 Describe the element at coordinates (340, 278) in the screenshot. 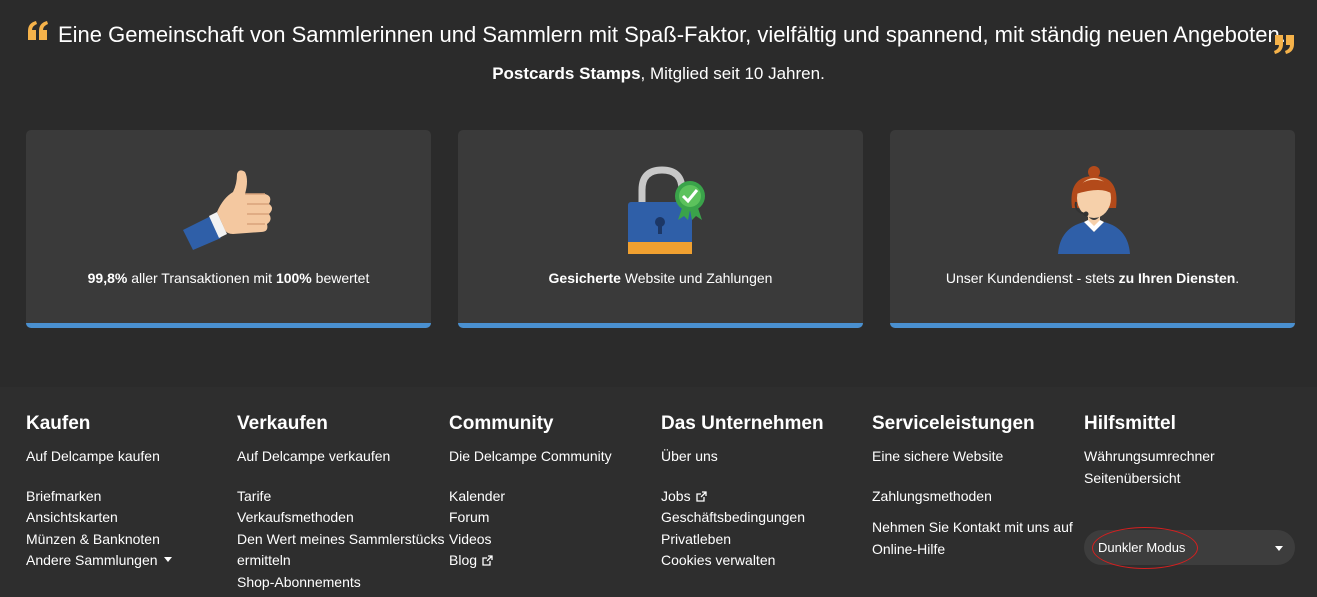

I see `ratings-suffix: bewertet` at that location.